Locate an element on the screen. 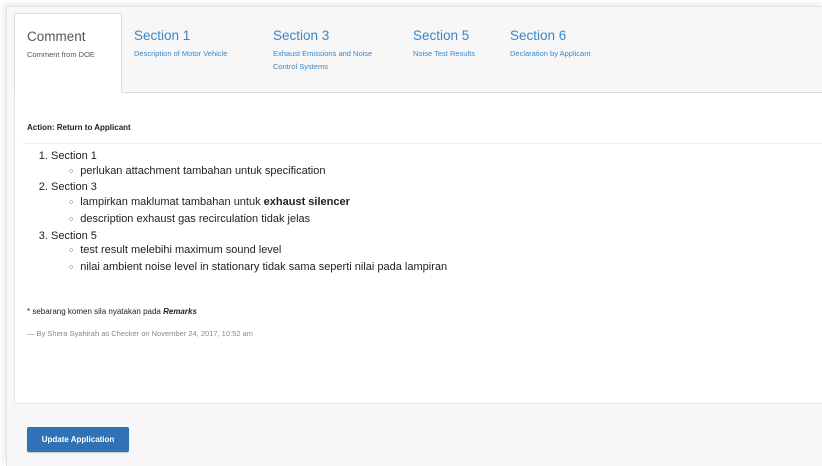 The width and height of the screenshot is (822, 466). tab-title: Section 3 is located at coordinates (301, 35).